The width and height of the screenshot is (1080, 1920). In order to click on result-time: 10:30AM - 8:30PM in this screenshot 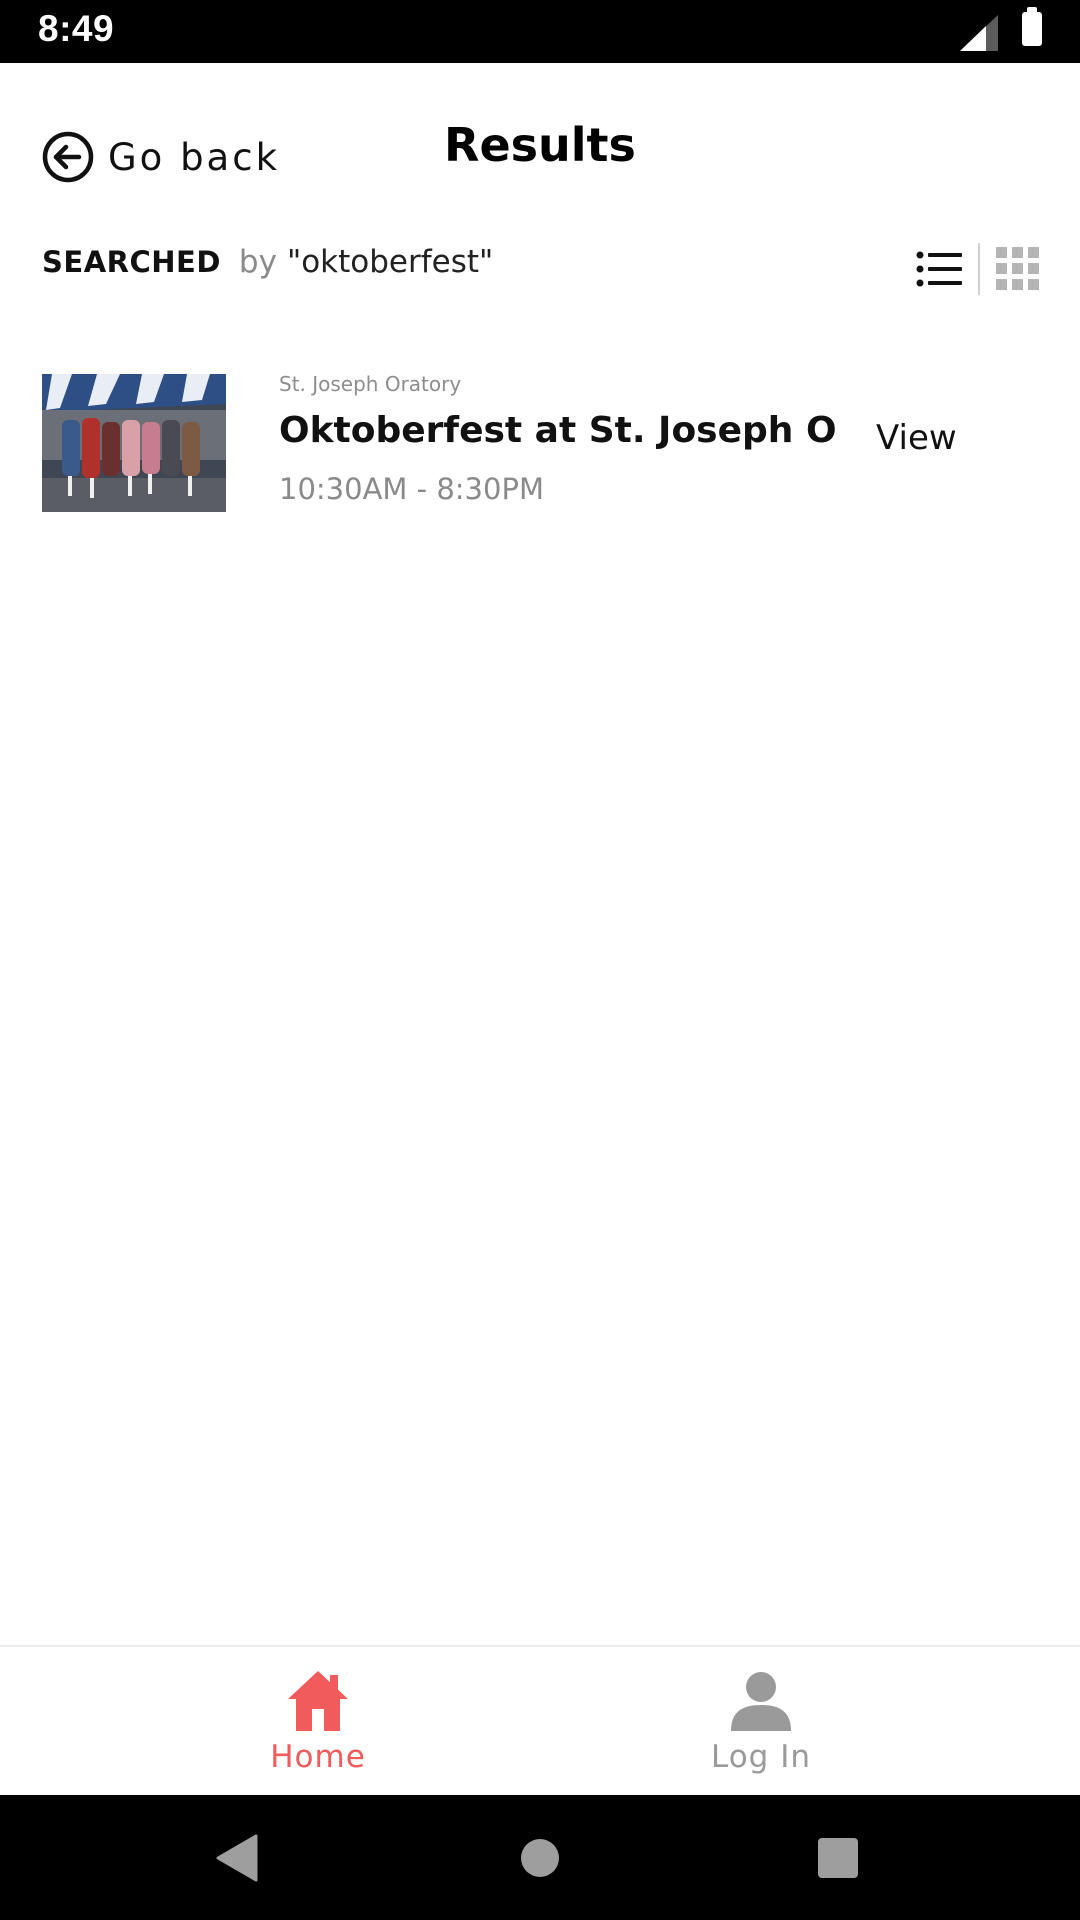, I will do `click(411, 489)`.